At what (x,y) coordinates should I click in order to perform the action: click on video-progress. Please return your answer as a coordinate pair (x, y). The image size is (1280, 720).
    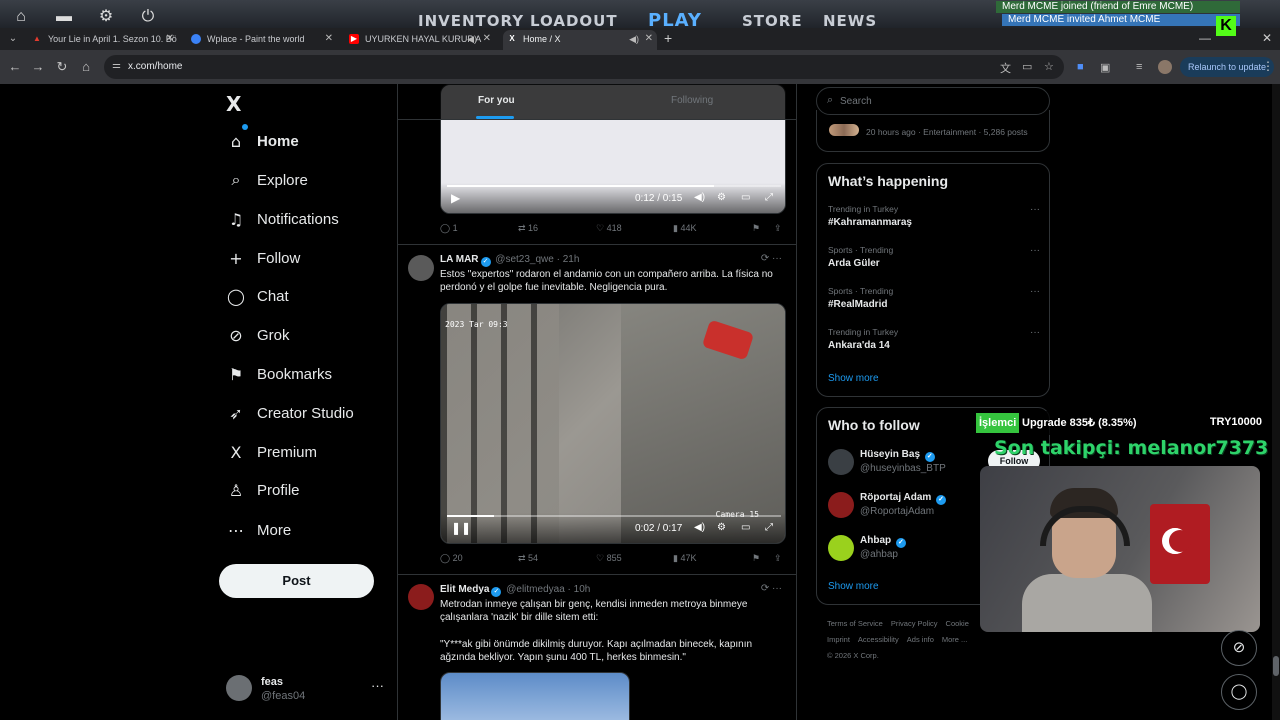
    Looking at the image, I should click on (614, 516).